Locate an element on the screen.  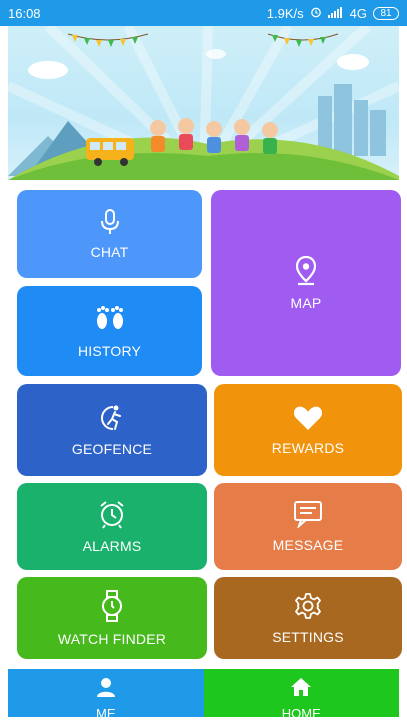
geofence-tile: GEOFENCE is located at coordinates (112, 430).